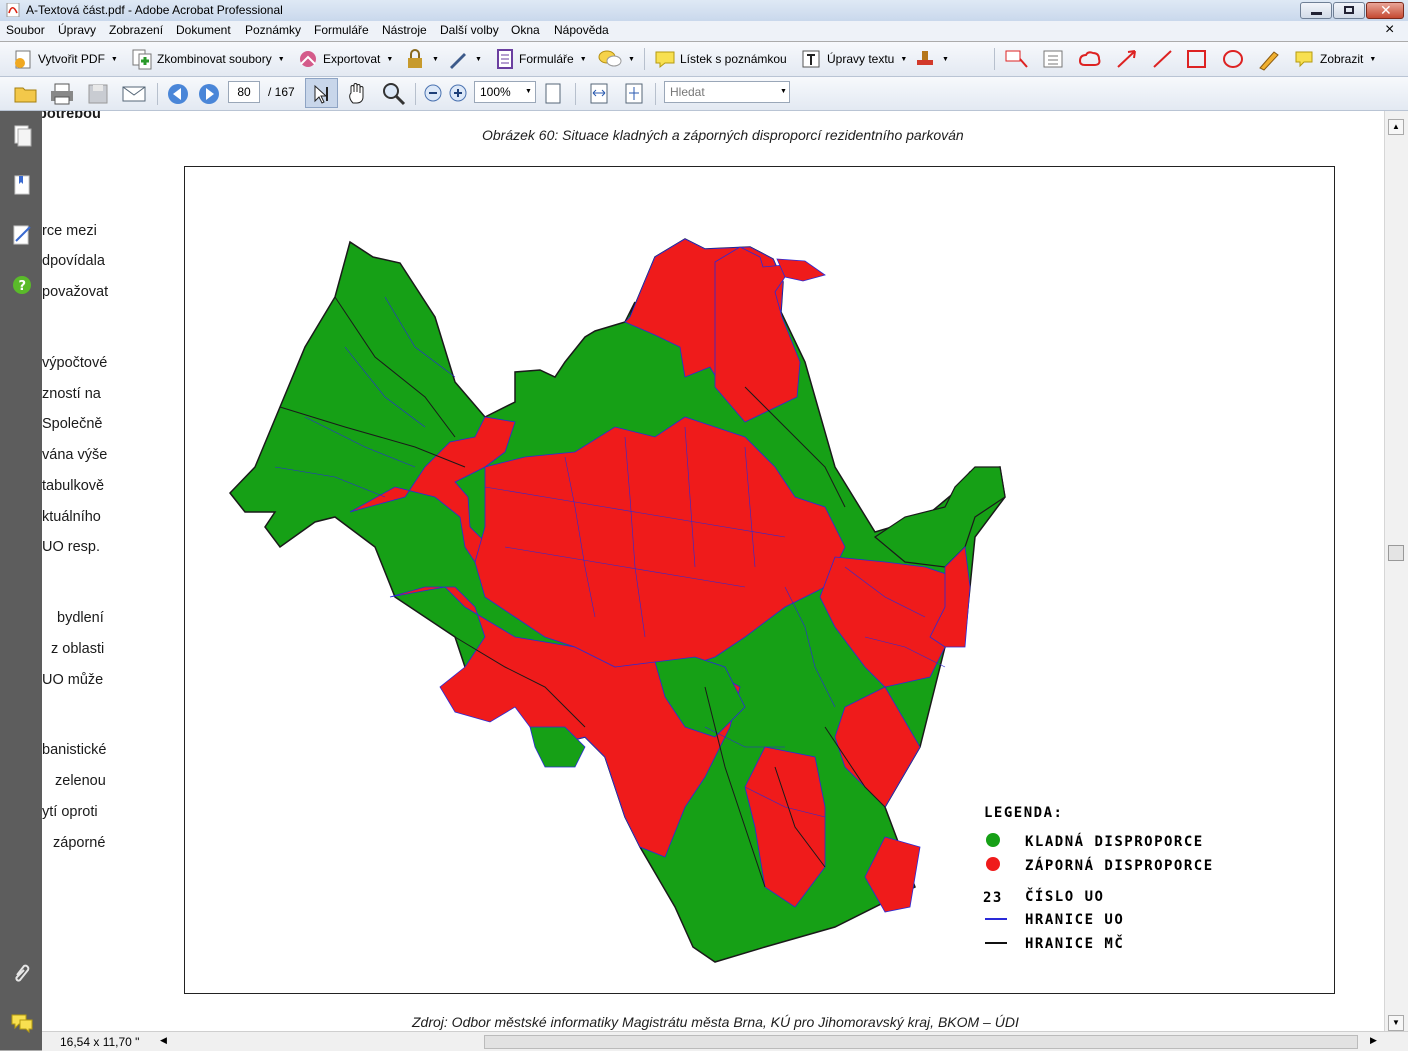  Describe the element at coordinates (23, 59) in the screenshot. I see `create-pdf-icon` at that location.